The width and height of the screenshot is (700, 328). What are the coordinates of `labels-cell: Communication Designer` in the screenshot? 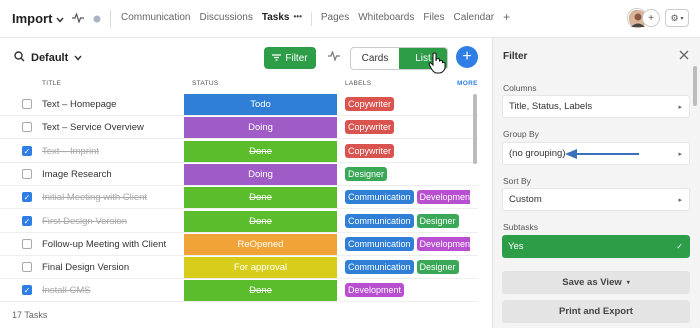 It's located at (407, 220).